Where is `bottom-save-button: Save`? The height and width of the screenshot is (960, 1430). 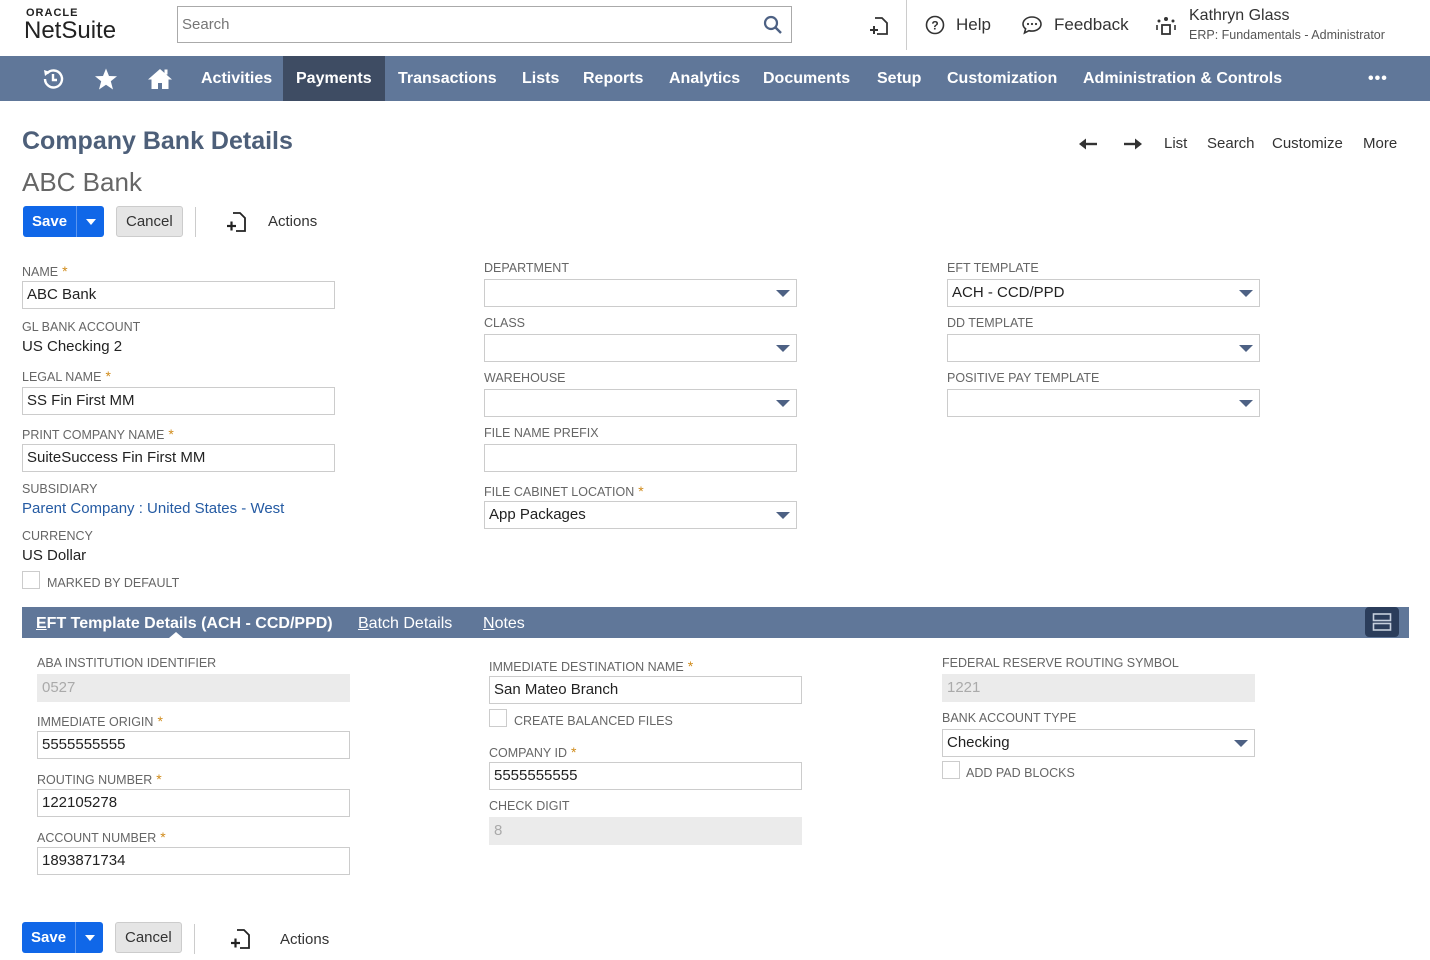
bottom-save-button: Save is located at coordinates (49, 937).